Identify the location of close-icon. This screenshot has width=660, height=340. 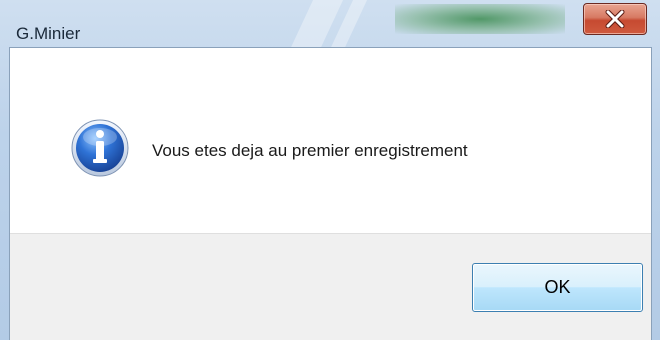
(615, 19).